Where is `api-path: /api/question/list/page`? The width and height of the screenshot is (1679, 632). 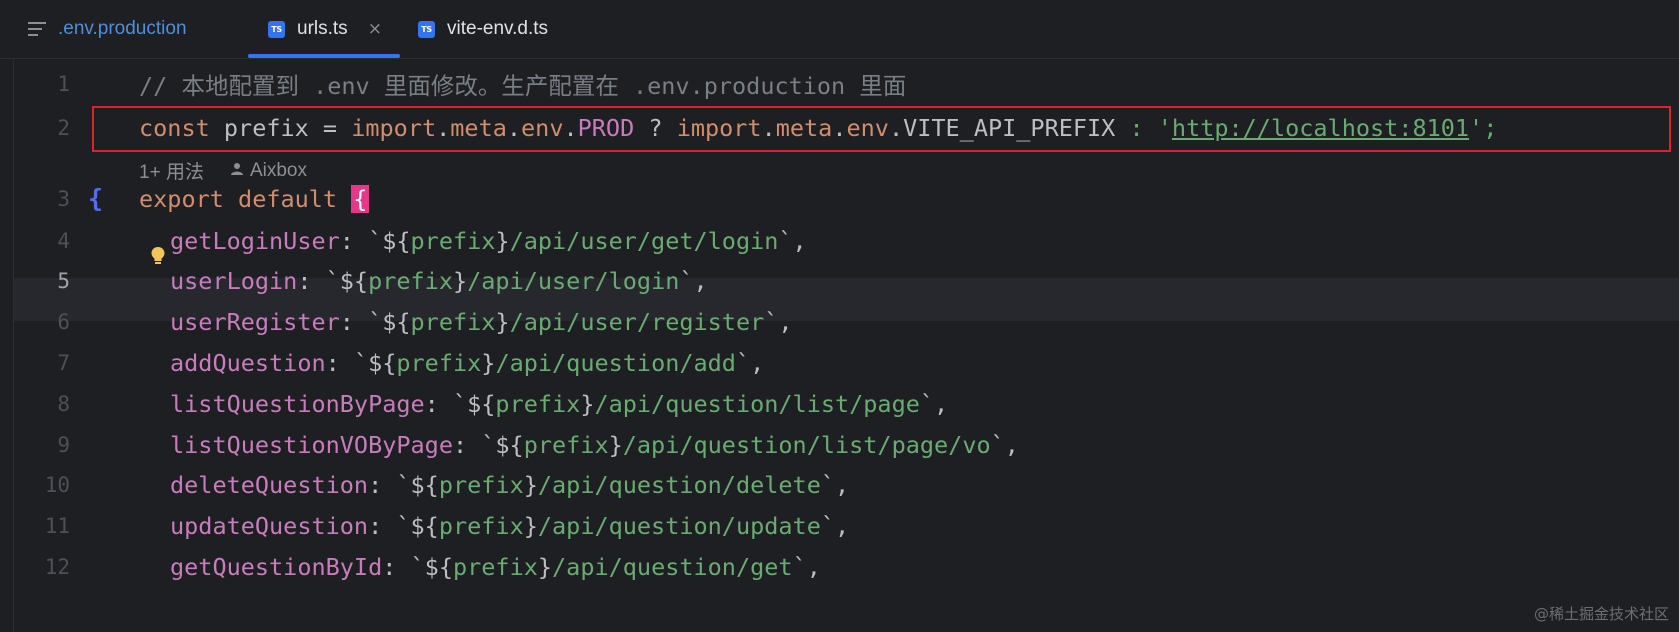
api-path: /api/question/list/page is located at coordinates (757, 403).